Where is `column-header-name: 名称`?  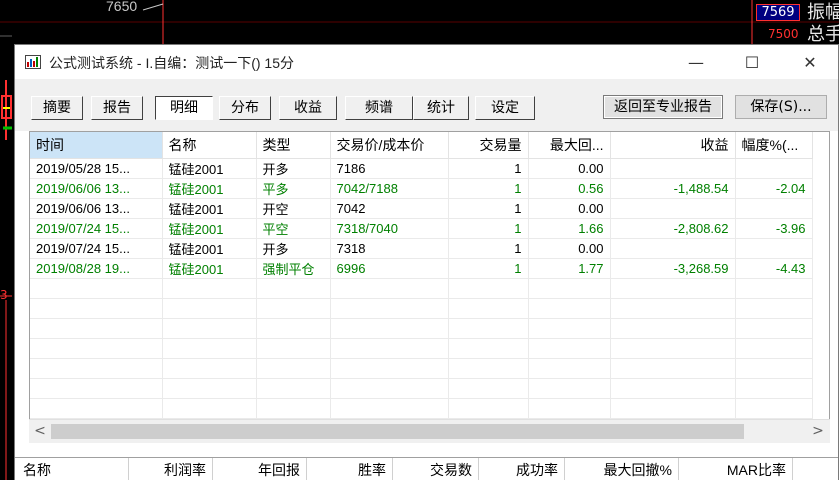 column-header-name: 名称 is located at coordinates (209, 145).